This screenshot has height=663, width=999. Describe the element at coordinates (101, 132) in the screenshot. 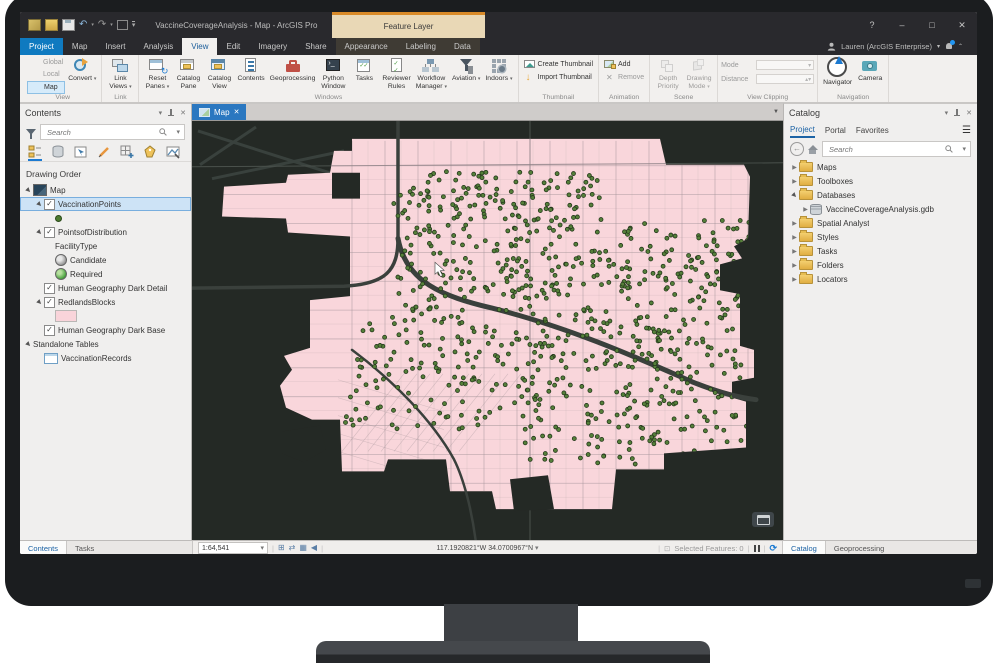

I see `contents-search-input` at that location.